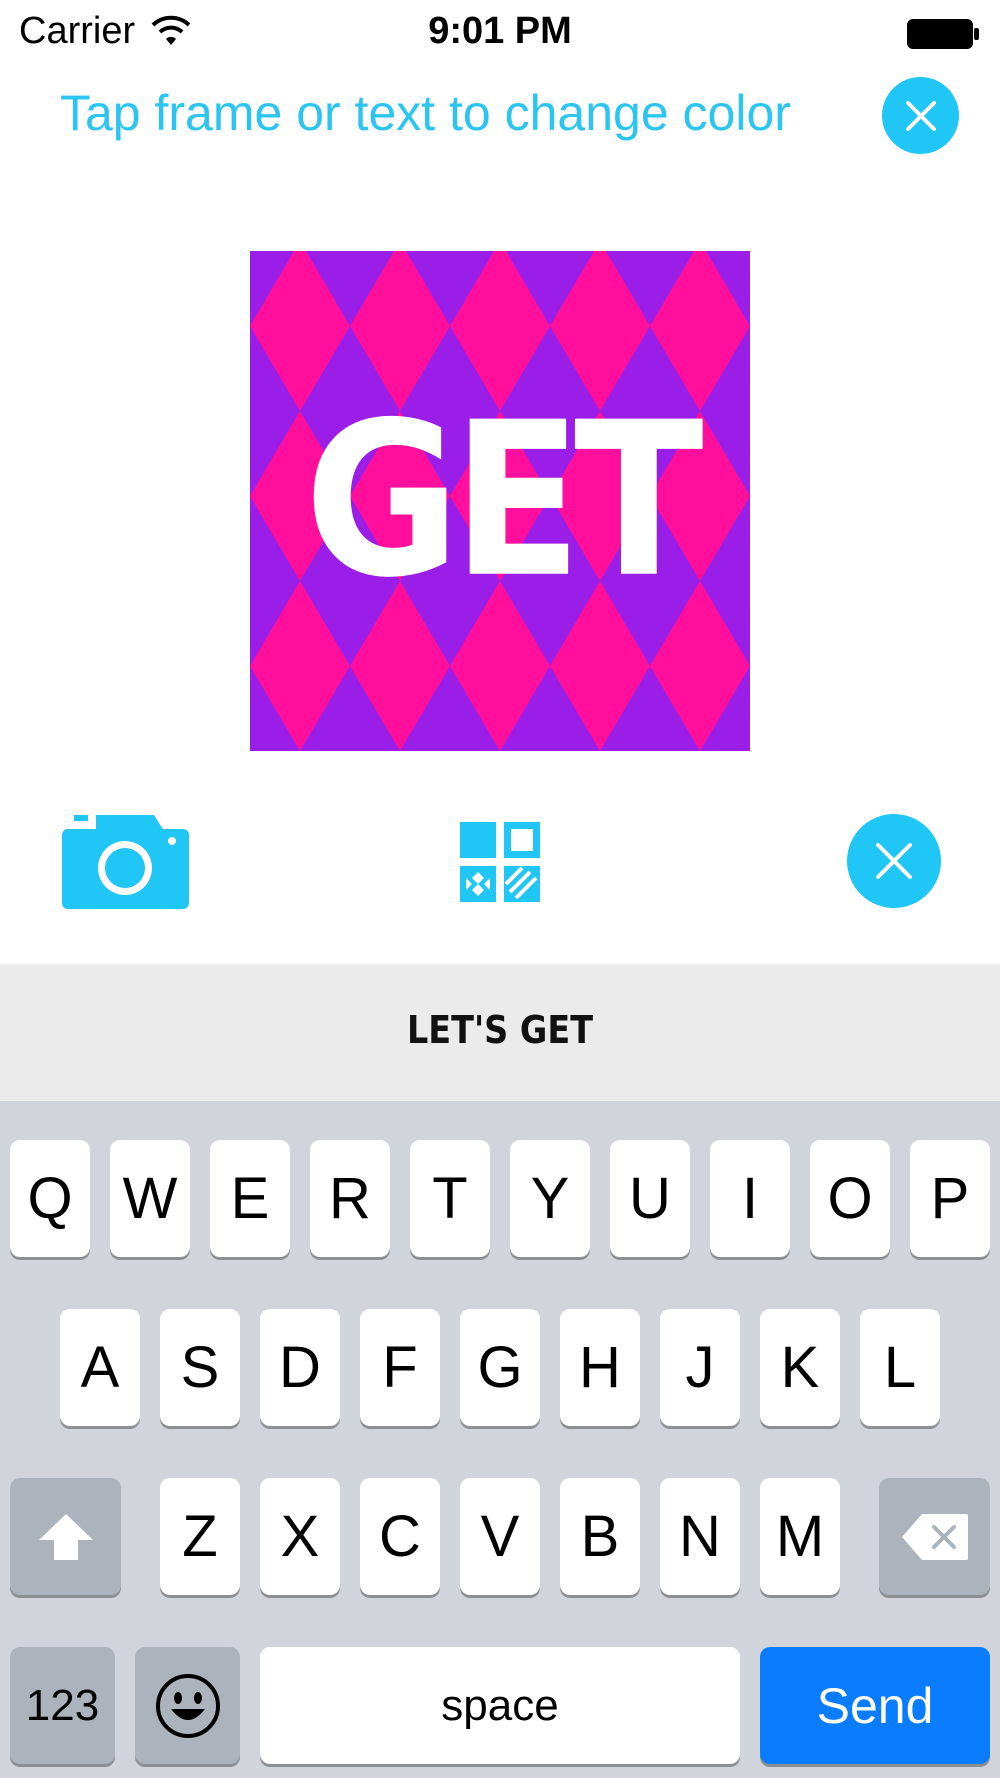 Image resolution: width=1000 pixels, height=1778 pixels. I want to click on layout-grid-icon, so click(500, 862).